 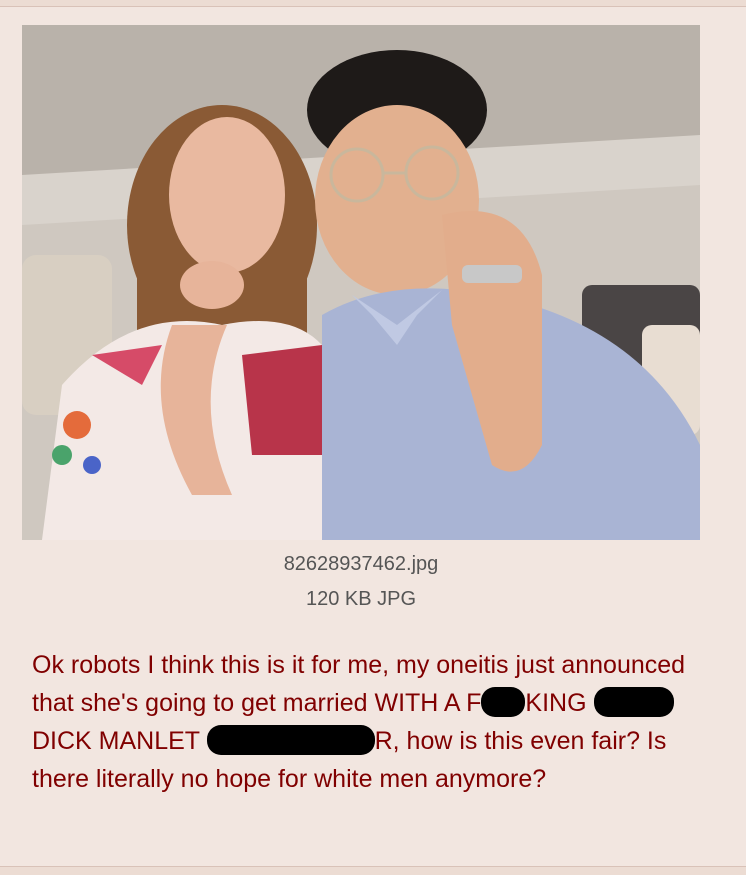 I want to click on post-text-part-3: DICK MANLET, so click(x=116, y=741).